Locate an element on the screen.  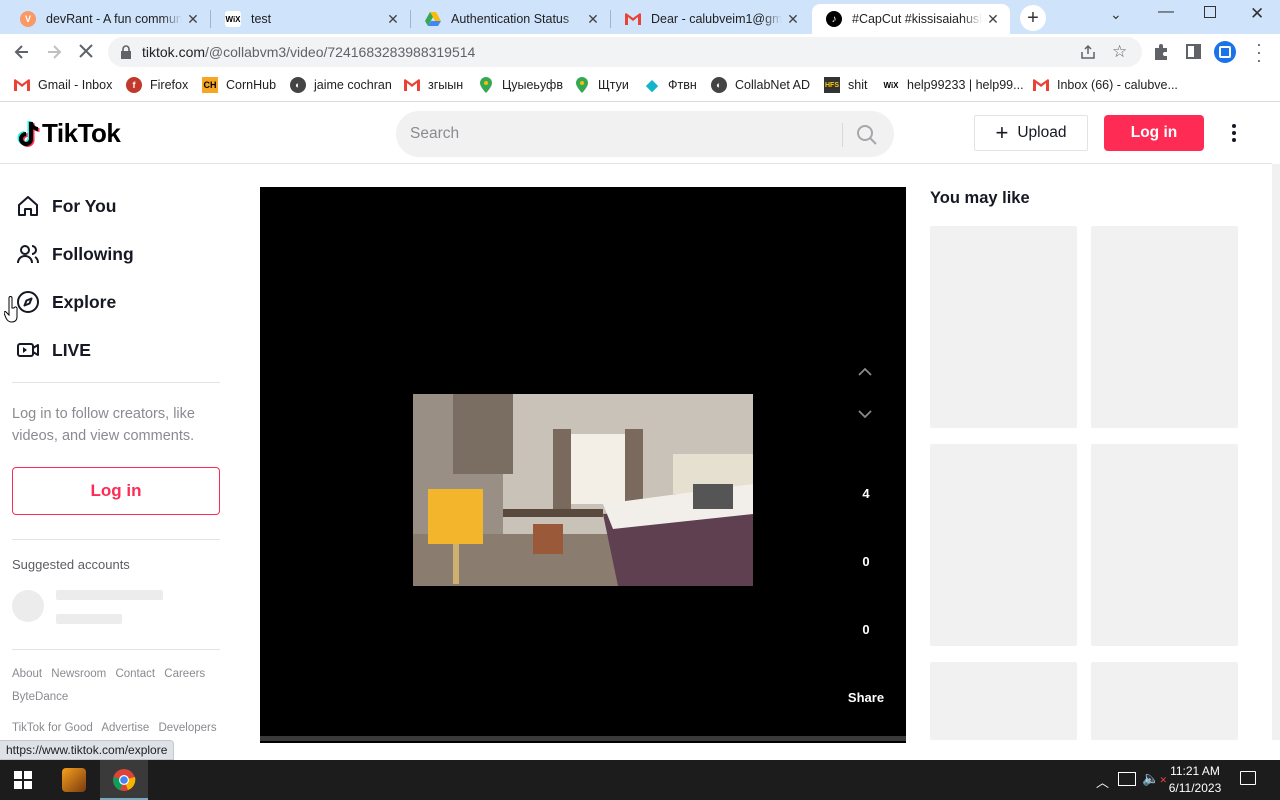
footer-links-row: About Newsroom Contact Careers is located at coordinates (111, 674).